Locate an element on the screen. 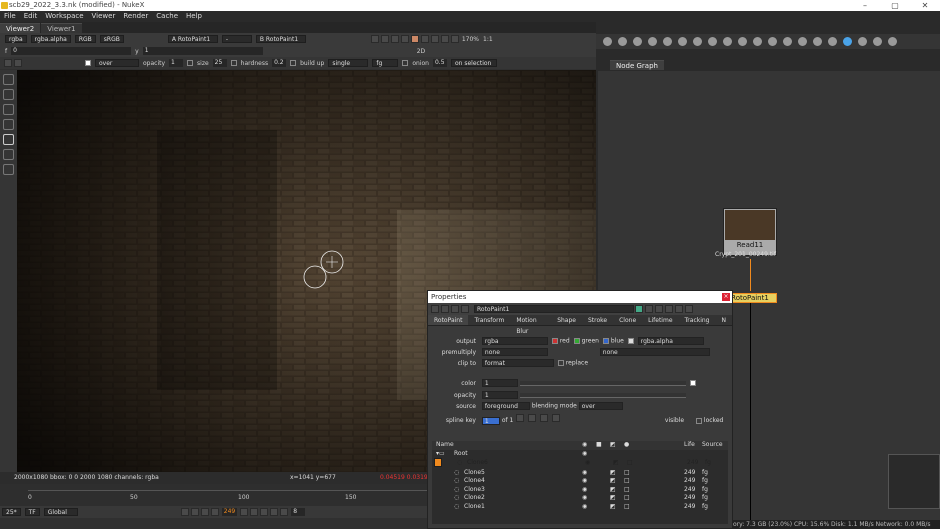 This screenshot has width=940, height=529. premultiply-select: none is located at coordinates (514, 352).